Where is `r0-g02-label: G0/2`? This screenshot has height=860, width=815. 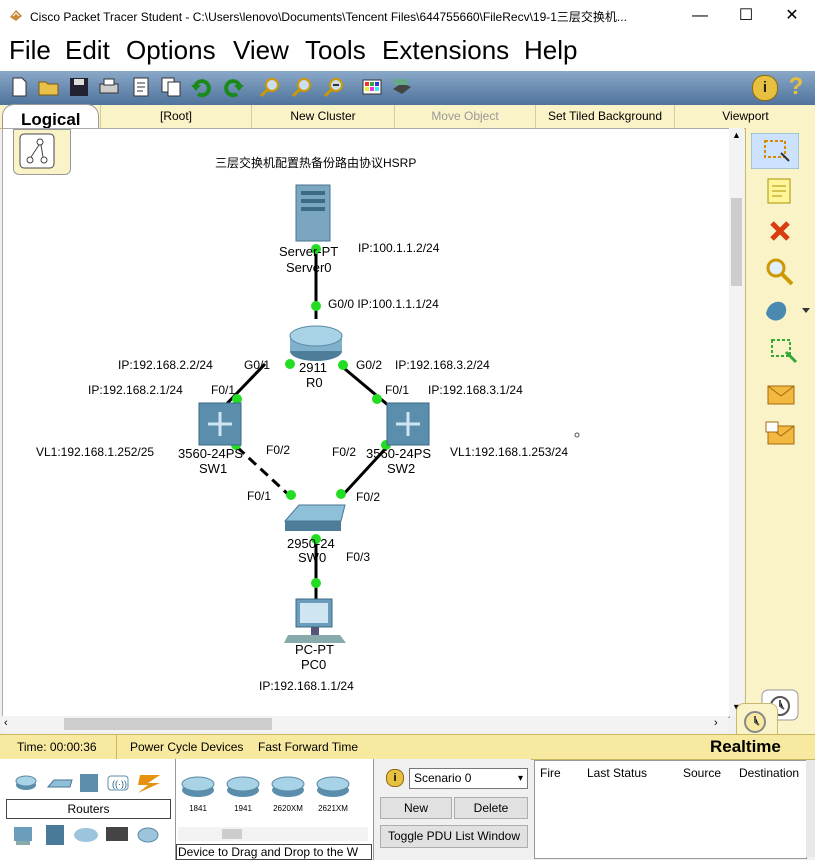 r0-g02-label: G0/2 is located at coordinates (369, 365).